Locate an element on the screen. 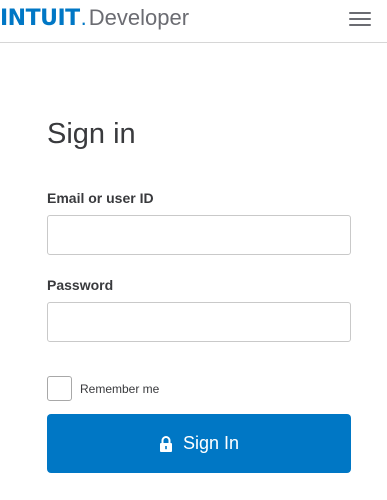 Image resolution: width=387 pixels, height=500 pixels. sign-in-button-label: Sign In is located at coordinates (211, 443).